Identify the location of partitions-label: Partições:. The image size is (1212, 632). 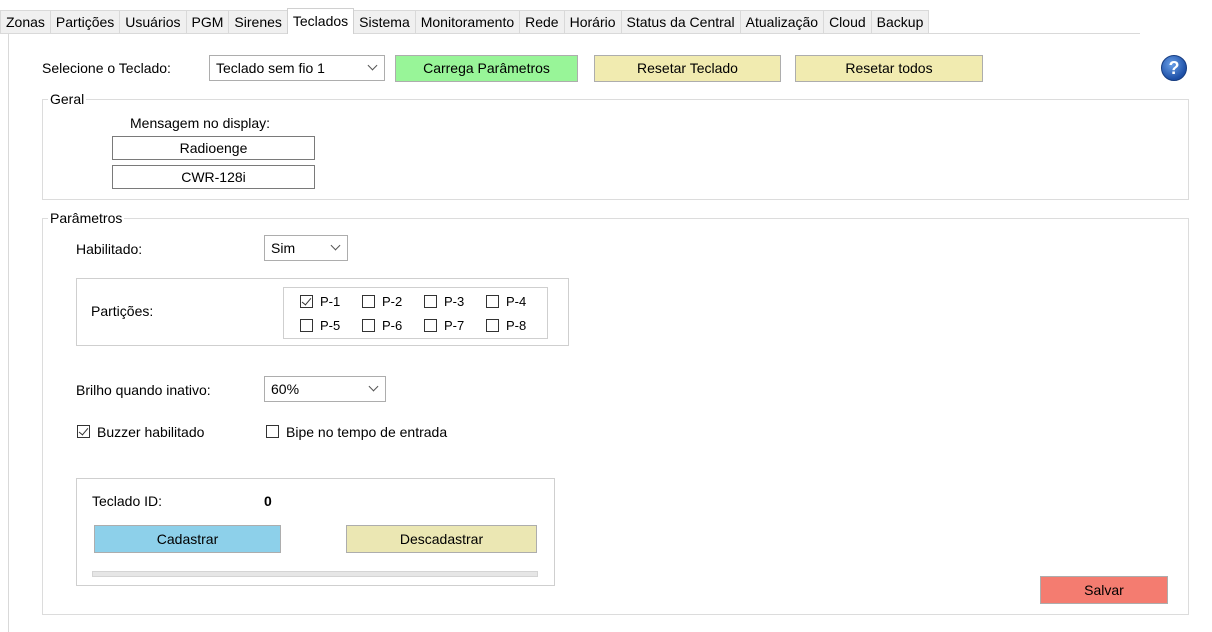
(122, 311).